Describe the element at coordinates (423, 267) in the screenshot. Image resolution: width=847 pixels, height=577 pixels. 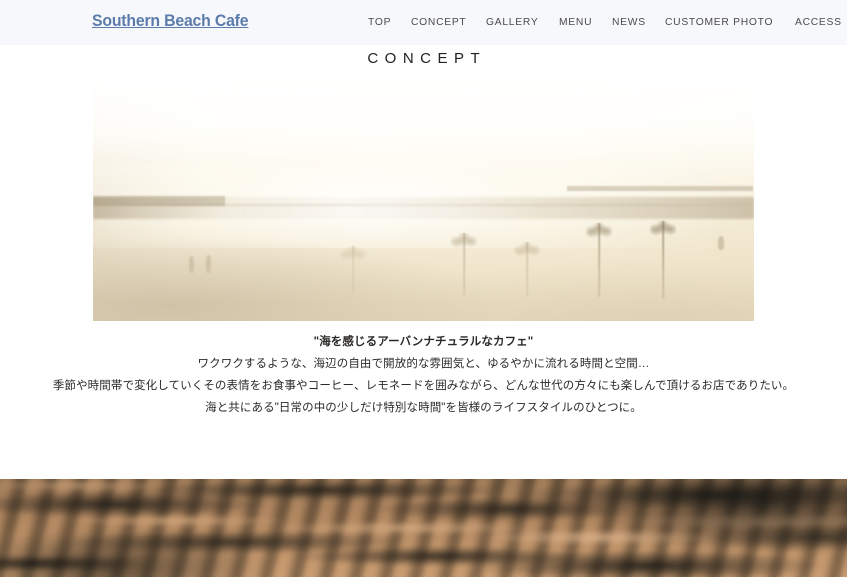
I see `hero-sand-foreground` at that location.